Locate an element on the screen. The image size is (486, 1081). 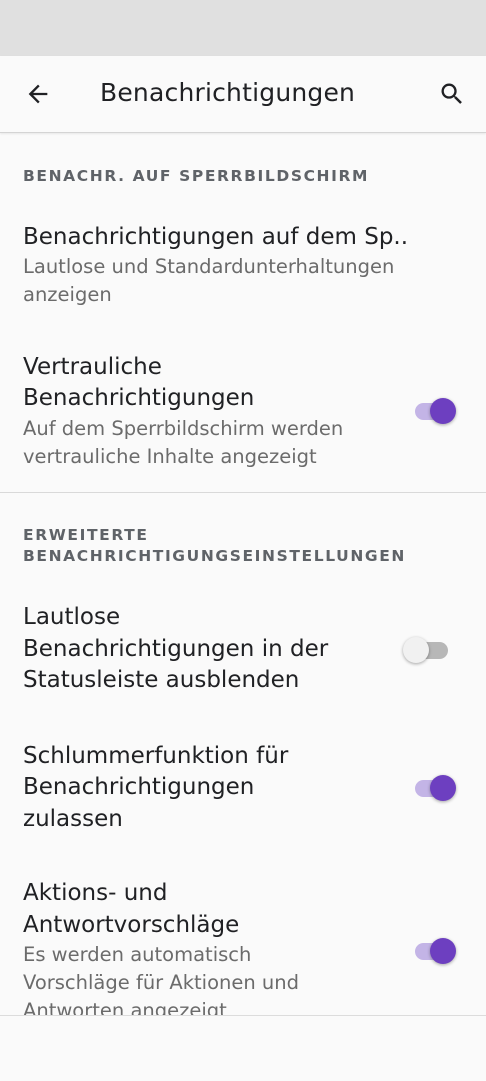
pref-summary-line: Es werden automatisch is located at coordinates (137, 954).